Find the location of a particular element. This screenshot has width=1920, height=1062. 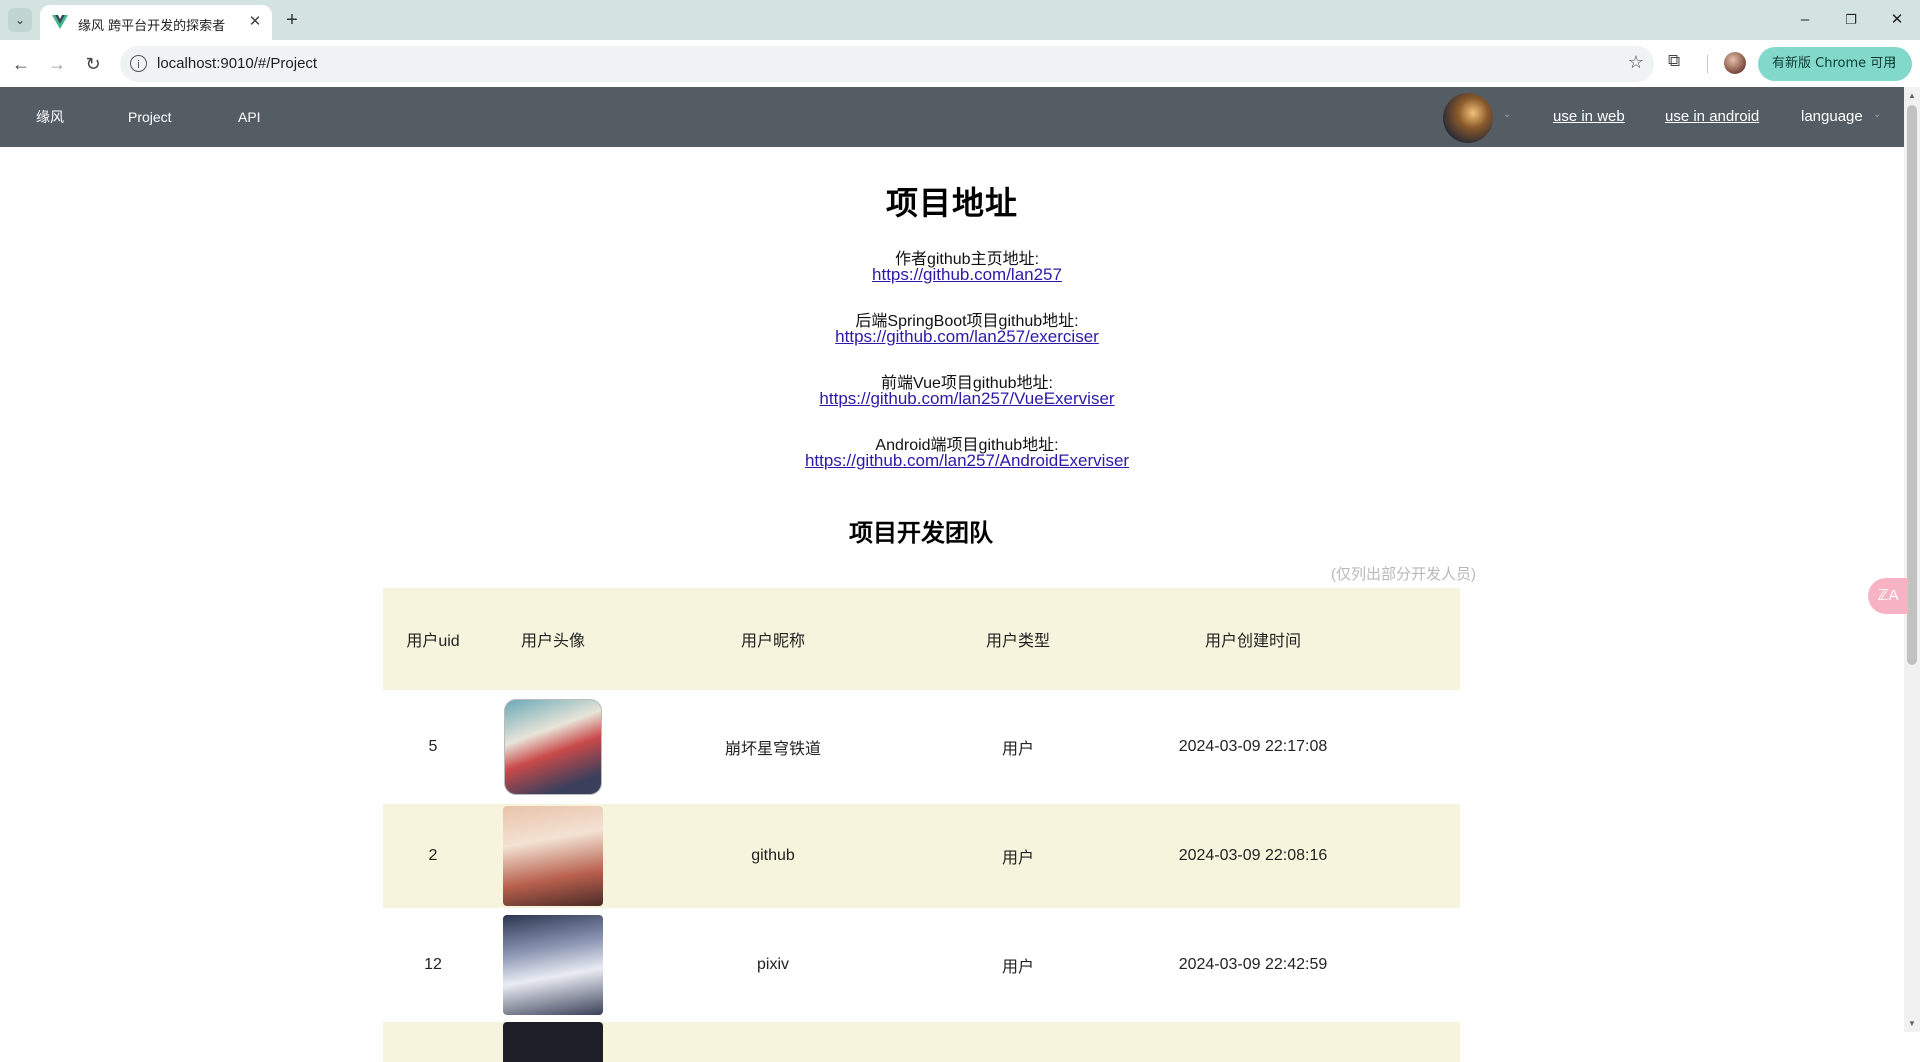

column-header-type: 用户类型 is located at coordinates (1017, 641).